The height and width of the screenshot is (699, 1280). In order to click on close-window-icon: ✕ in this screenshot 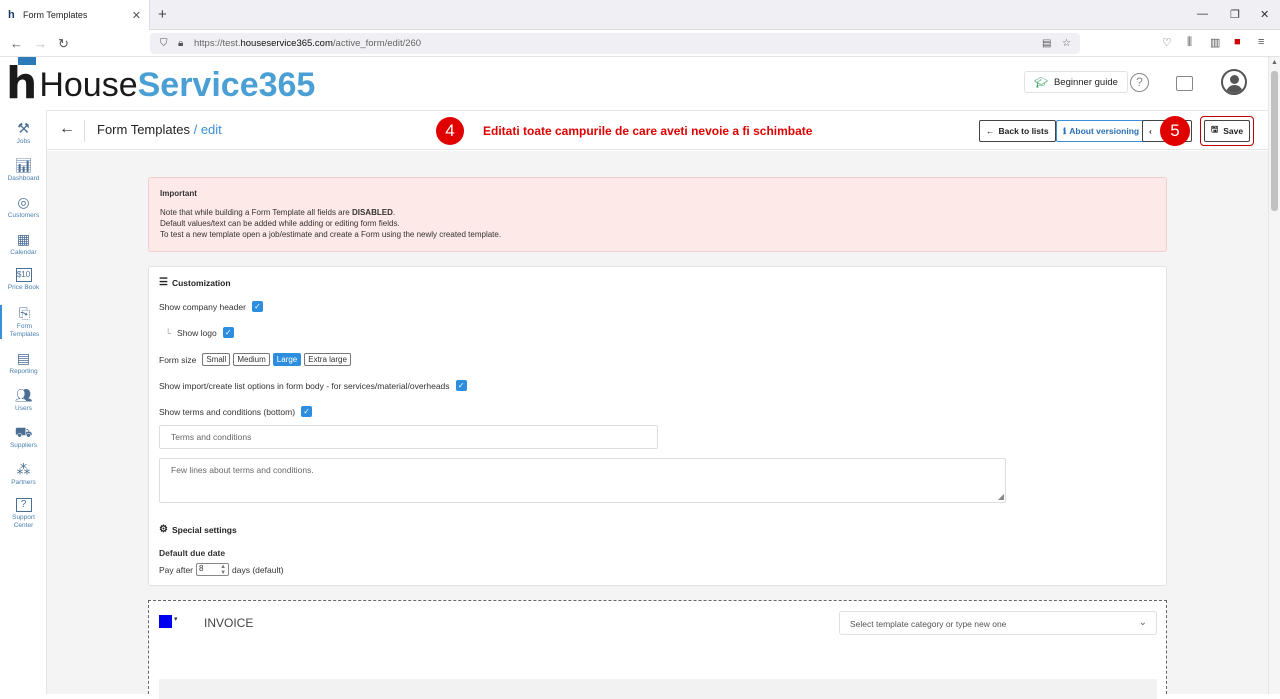, I will do `click(1264, 14)`.